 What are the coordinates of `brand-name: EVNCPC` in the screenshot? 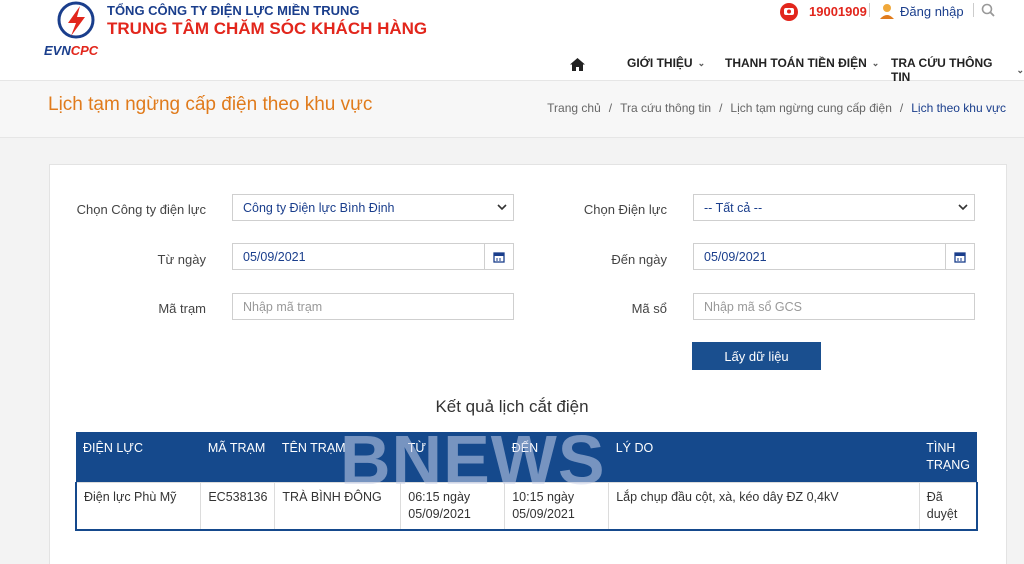 It's located at (71, 50).